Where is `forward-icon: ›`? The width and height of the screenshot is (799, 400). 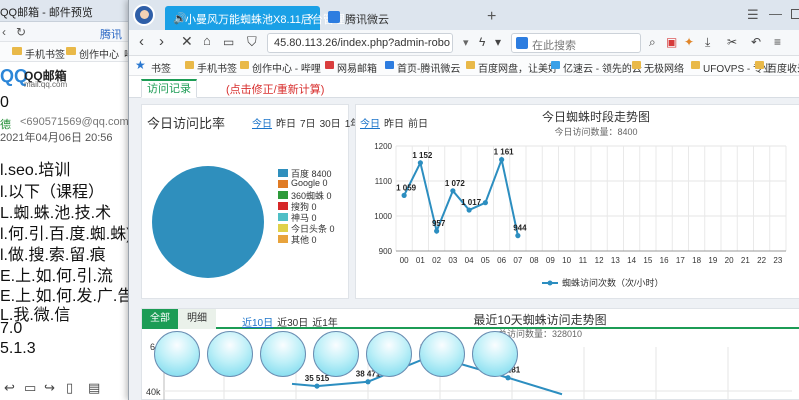 forward-icon: › is located at coordinates (161, 41).